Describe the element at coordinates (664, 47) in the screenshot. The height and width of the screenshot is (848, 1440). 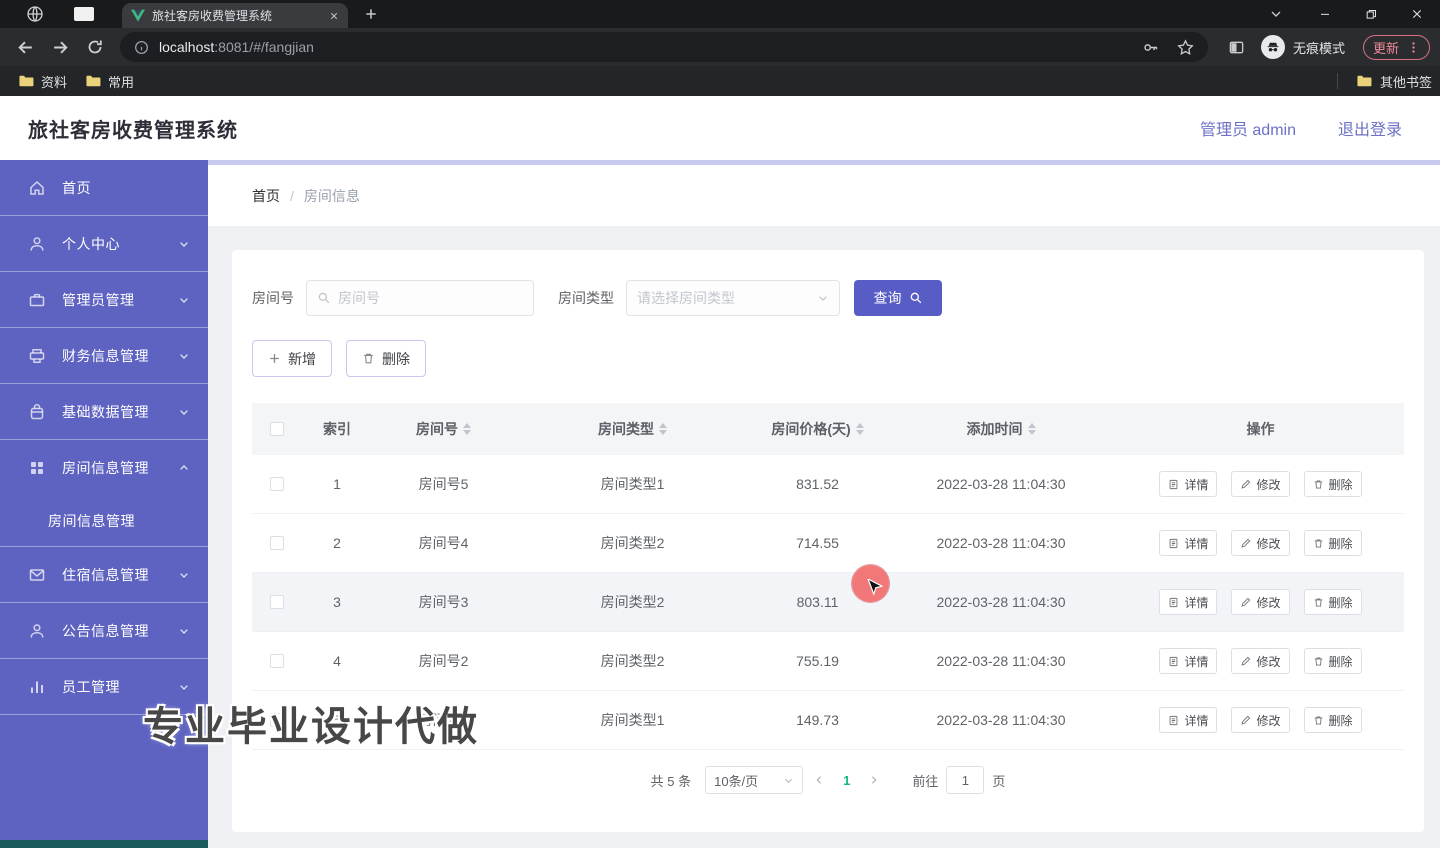
I see `address-bar: localhost:8081/#/fangjian` at that location.